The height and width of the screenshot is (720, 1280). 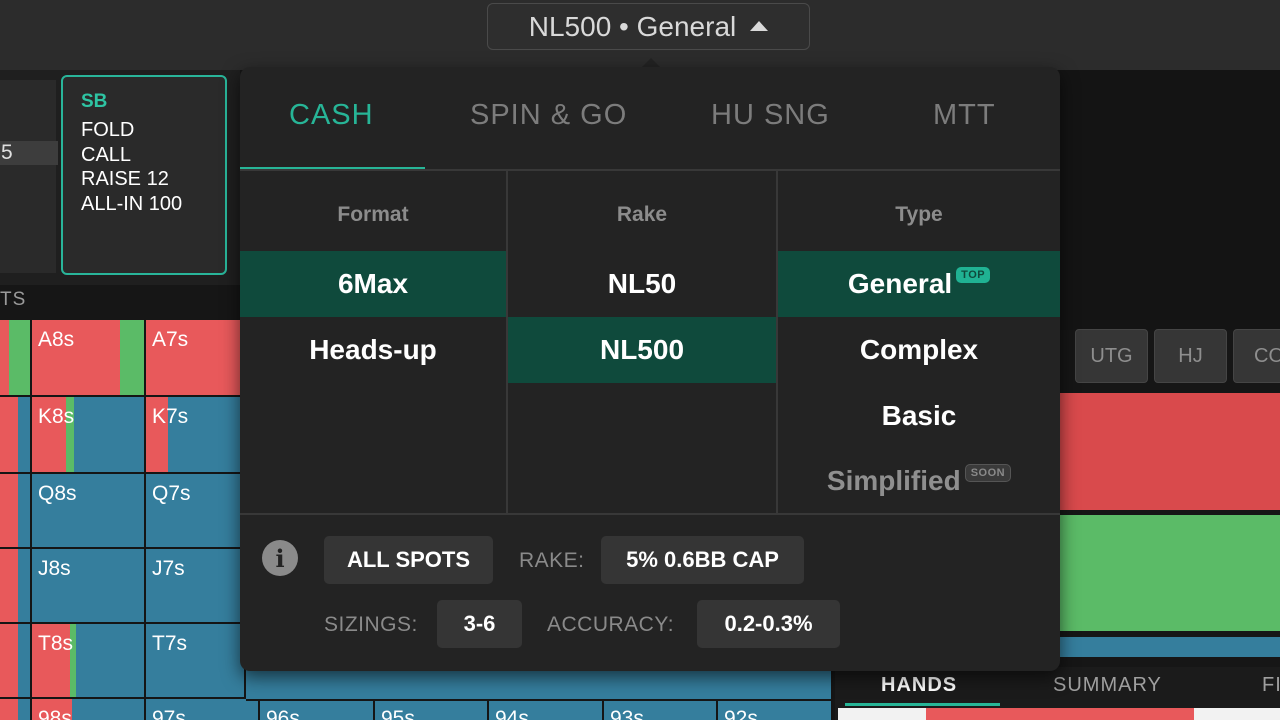 I want to click on hand-cards-row, so click(x=1059, y=714).